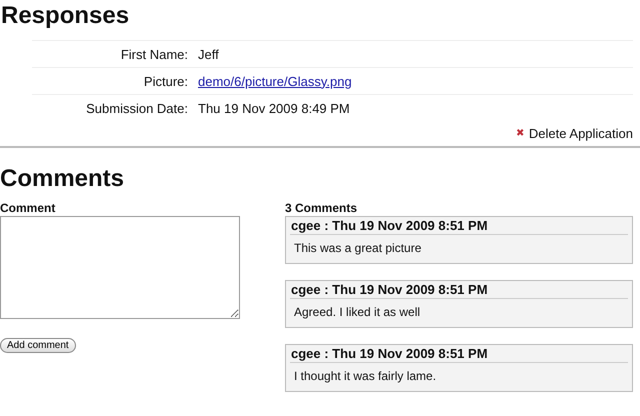 This screenshot has height=416, width=640. What do you see at coordinates (165, 81) in the screenshot?
I see `field-label: Picture:` at bounding box center [165, 81].